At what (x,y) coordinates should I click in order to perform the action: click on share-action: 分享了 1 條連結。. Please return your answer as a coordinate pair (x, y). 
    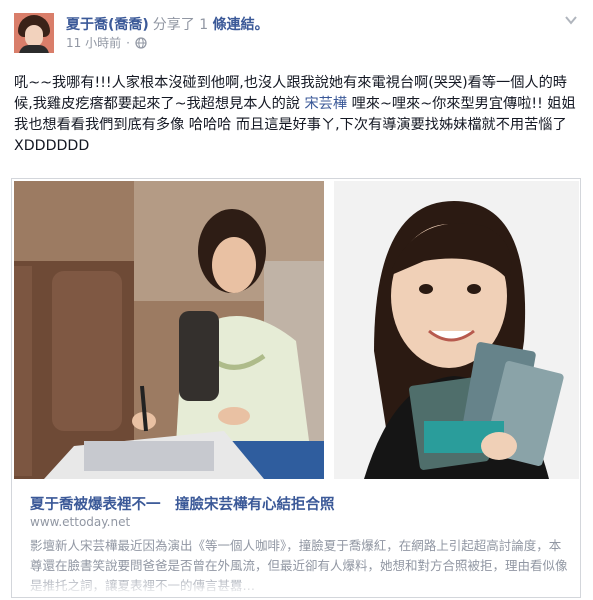
    Looking at the image, I should click on (210, 25).